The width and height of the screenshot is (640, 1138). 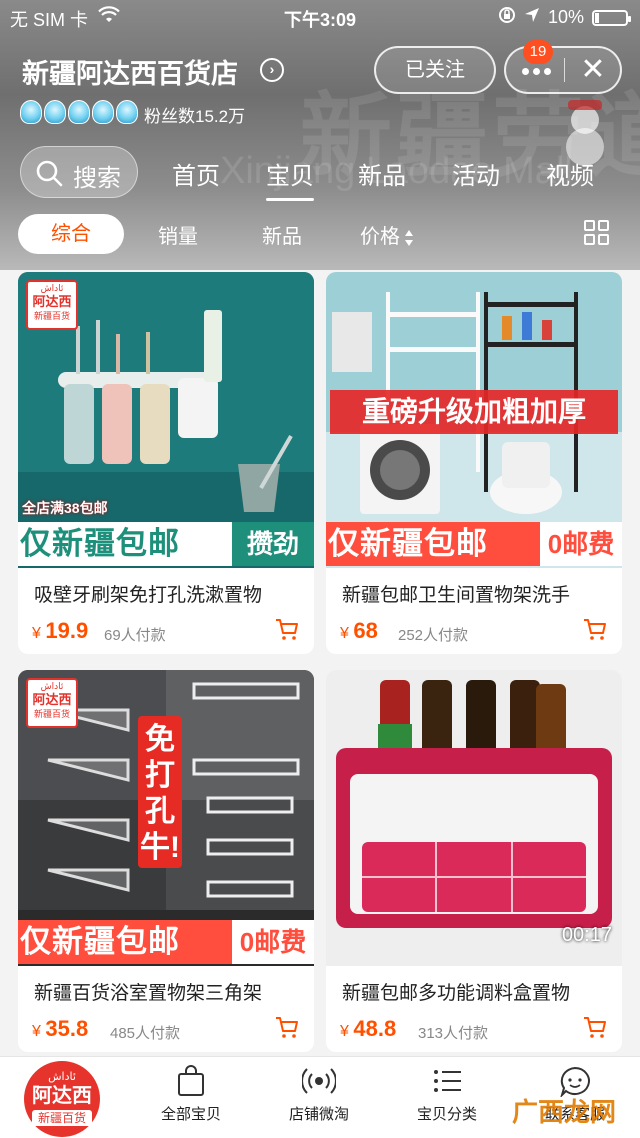 What do you see at coordinates (456, 993) in the screenshot?
I see `product-title: 新疆包邮多功能调料盒置物` at bounding box center [456, 993].